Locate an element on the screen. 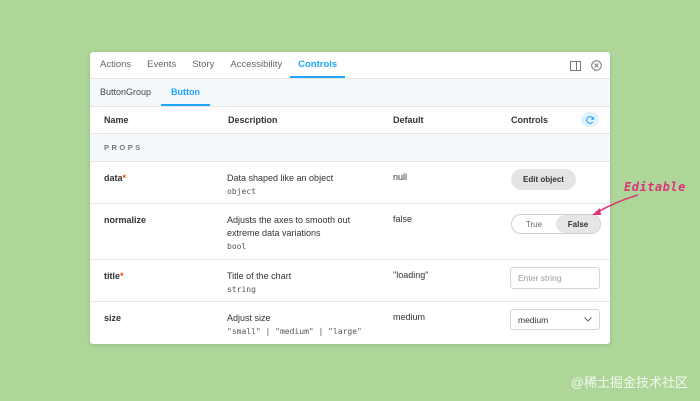 The image size is (700, 401). watermark: @稀土掘金技术社区 is located at coordinates (629, 381).